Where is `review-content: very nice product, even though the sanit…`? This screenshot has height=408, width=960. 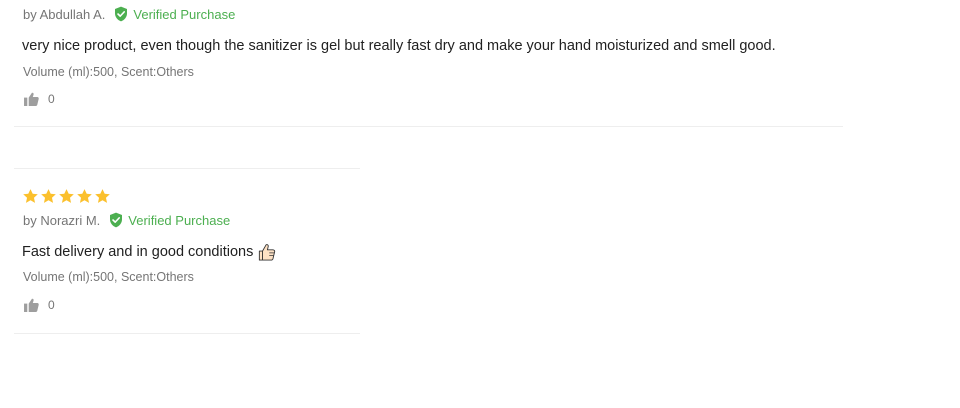
review-content: very nice product, even though the sanit… is located at coordinates (399, 46).